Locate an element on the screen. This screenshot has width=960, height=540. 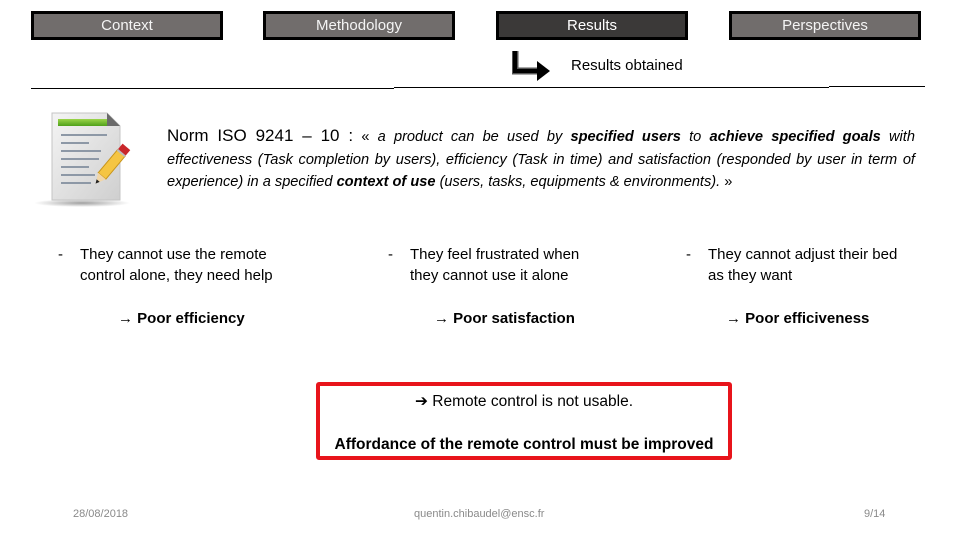
footer-date: 28/08/2018 is located at coordinates (101, 514).